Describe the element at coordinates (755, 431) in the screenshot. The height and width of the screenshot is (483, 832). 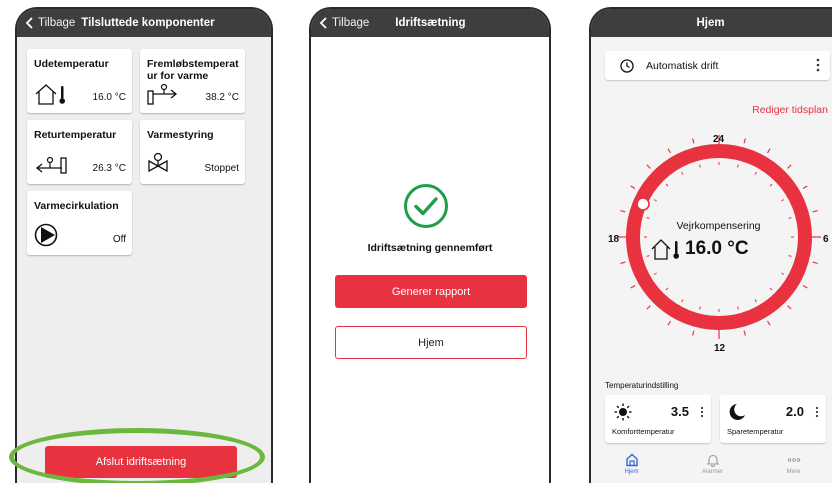
I see `saving-label: Sparetemperatur` at that location.